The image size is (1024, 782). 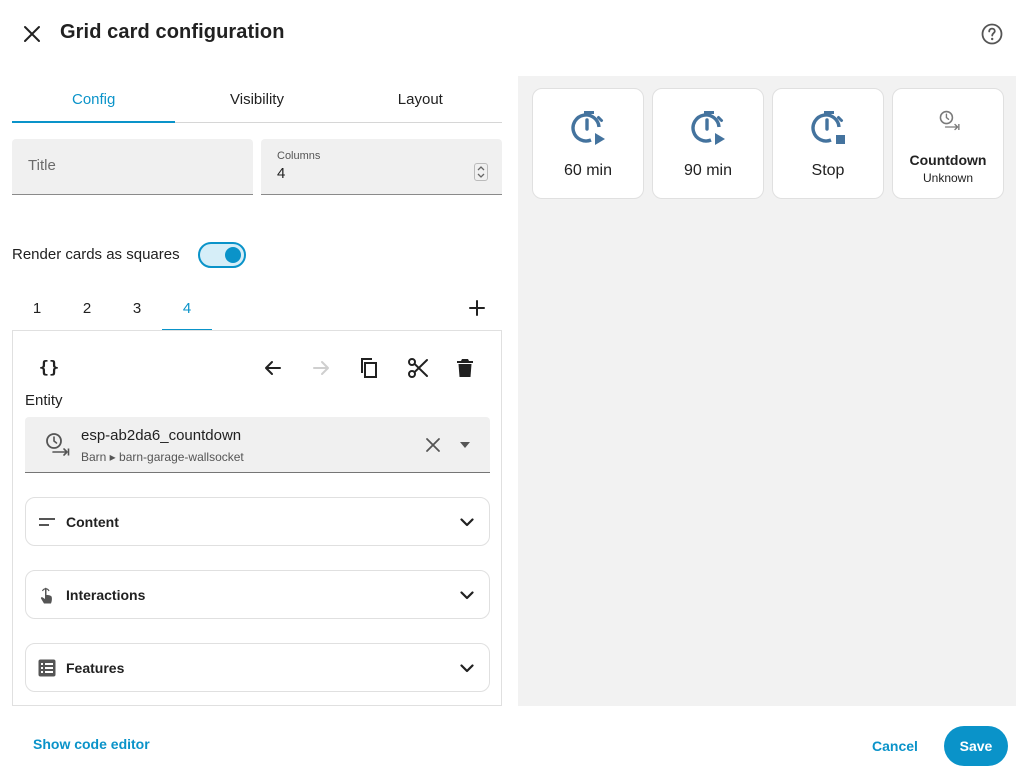 What do you see at coordinates (367, 173) in the screenshot?
I see `columns-input` at bounding box center [367, 173].